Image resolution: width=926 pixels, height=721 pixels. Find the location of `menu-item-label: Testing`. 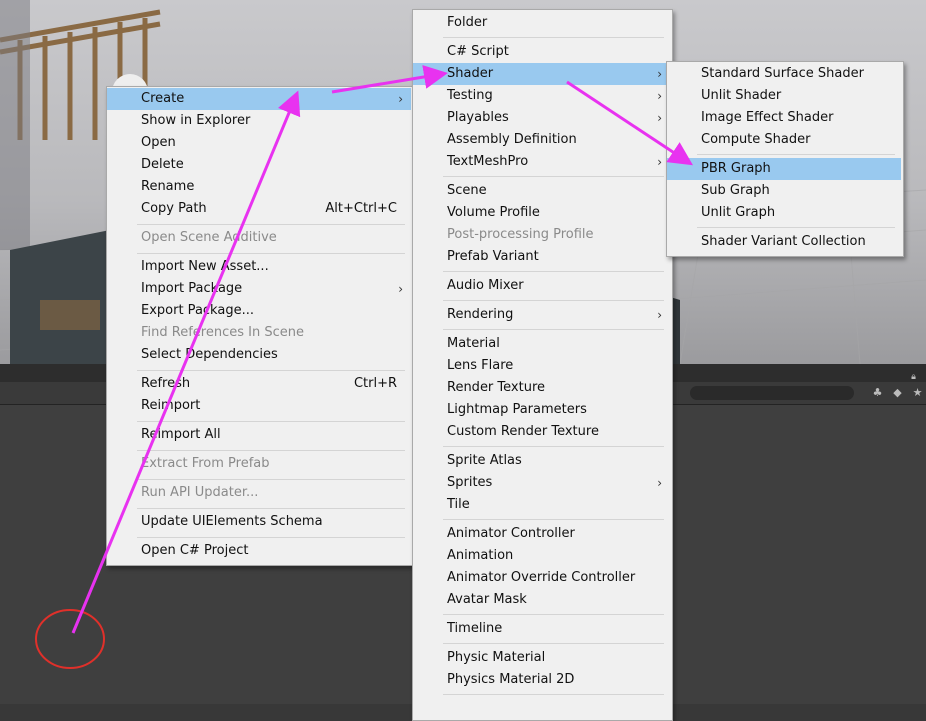

menu-item-label: Testing is located at coordinates (470, 95).